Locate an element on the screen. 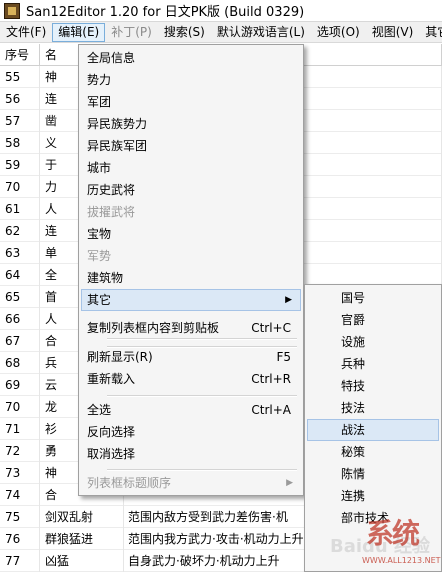 The width and height of the screenshot is (442, 572). menu-item-label: 历史武将 is located at coordinates (111, 190).